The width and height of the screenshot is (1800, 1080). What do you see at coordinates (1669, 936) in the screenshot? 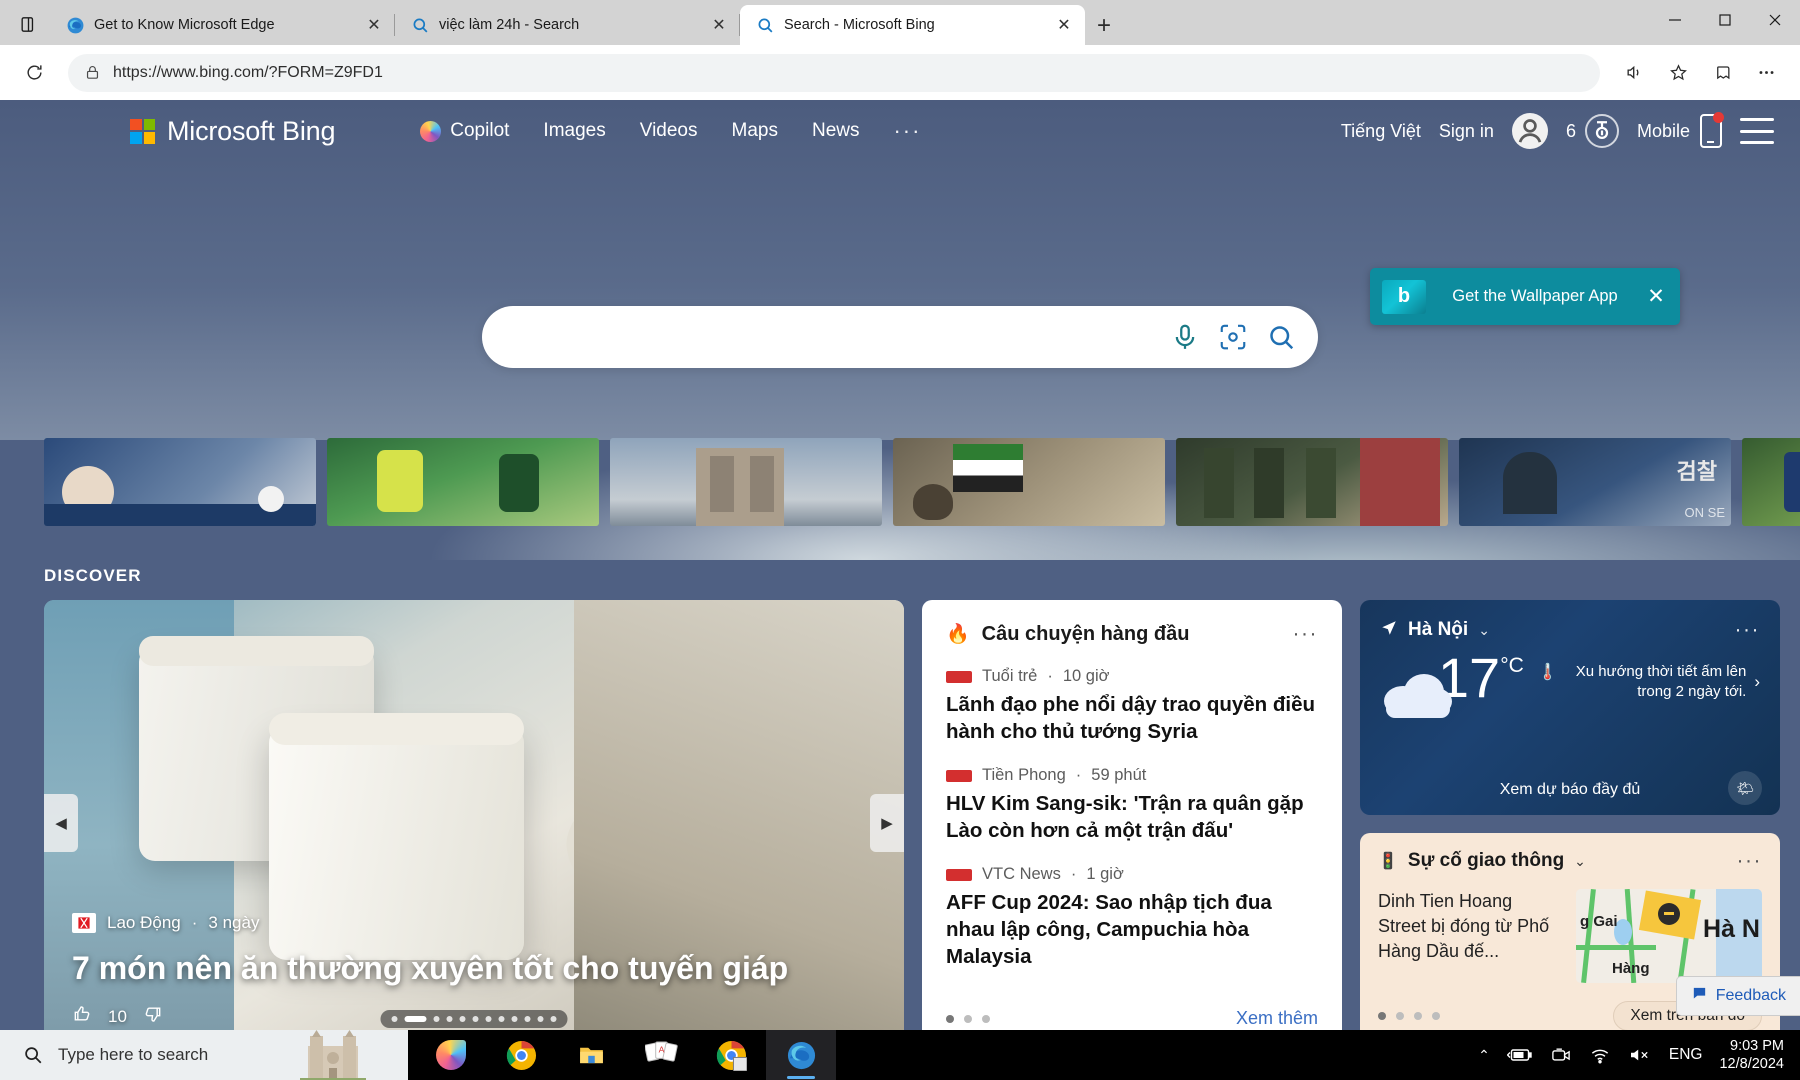
I see `traffic-map-thumbnail: g Gai Hàng Hà N` at bounding box center [1669, 936].